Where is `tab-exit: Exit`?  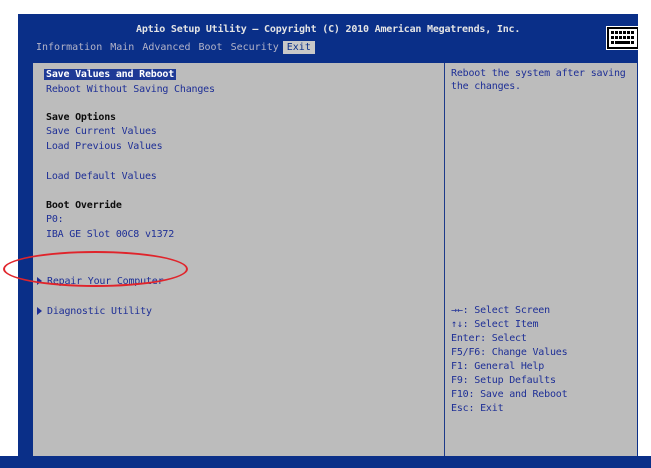
tab-exit: Exit is located at coordinates (298, 47).